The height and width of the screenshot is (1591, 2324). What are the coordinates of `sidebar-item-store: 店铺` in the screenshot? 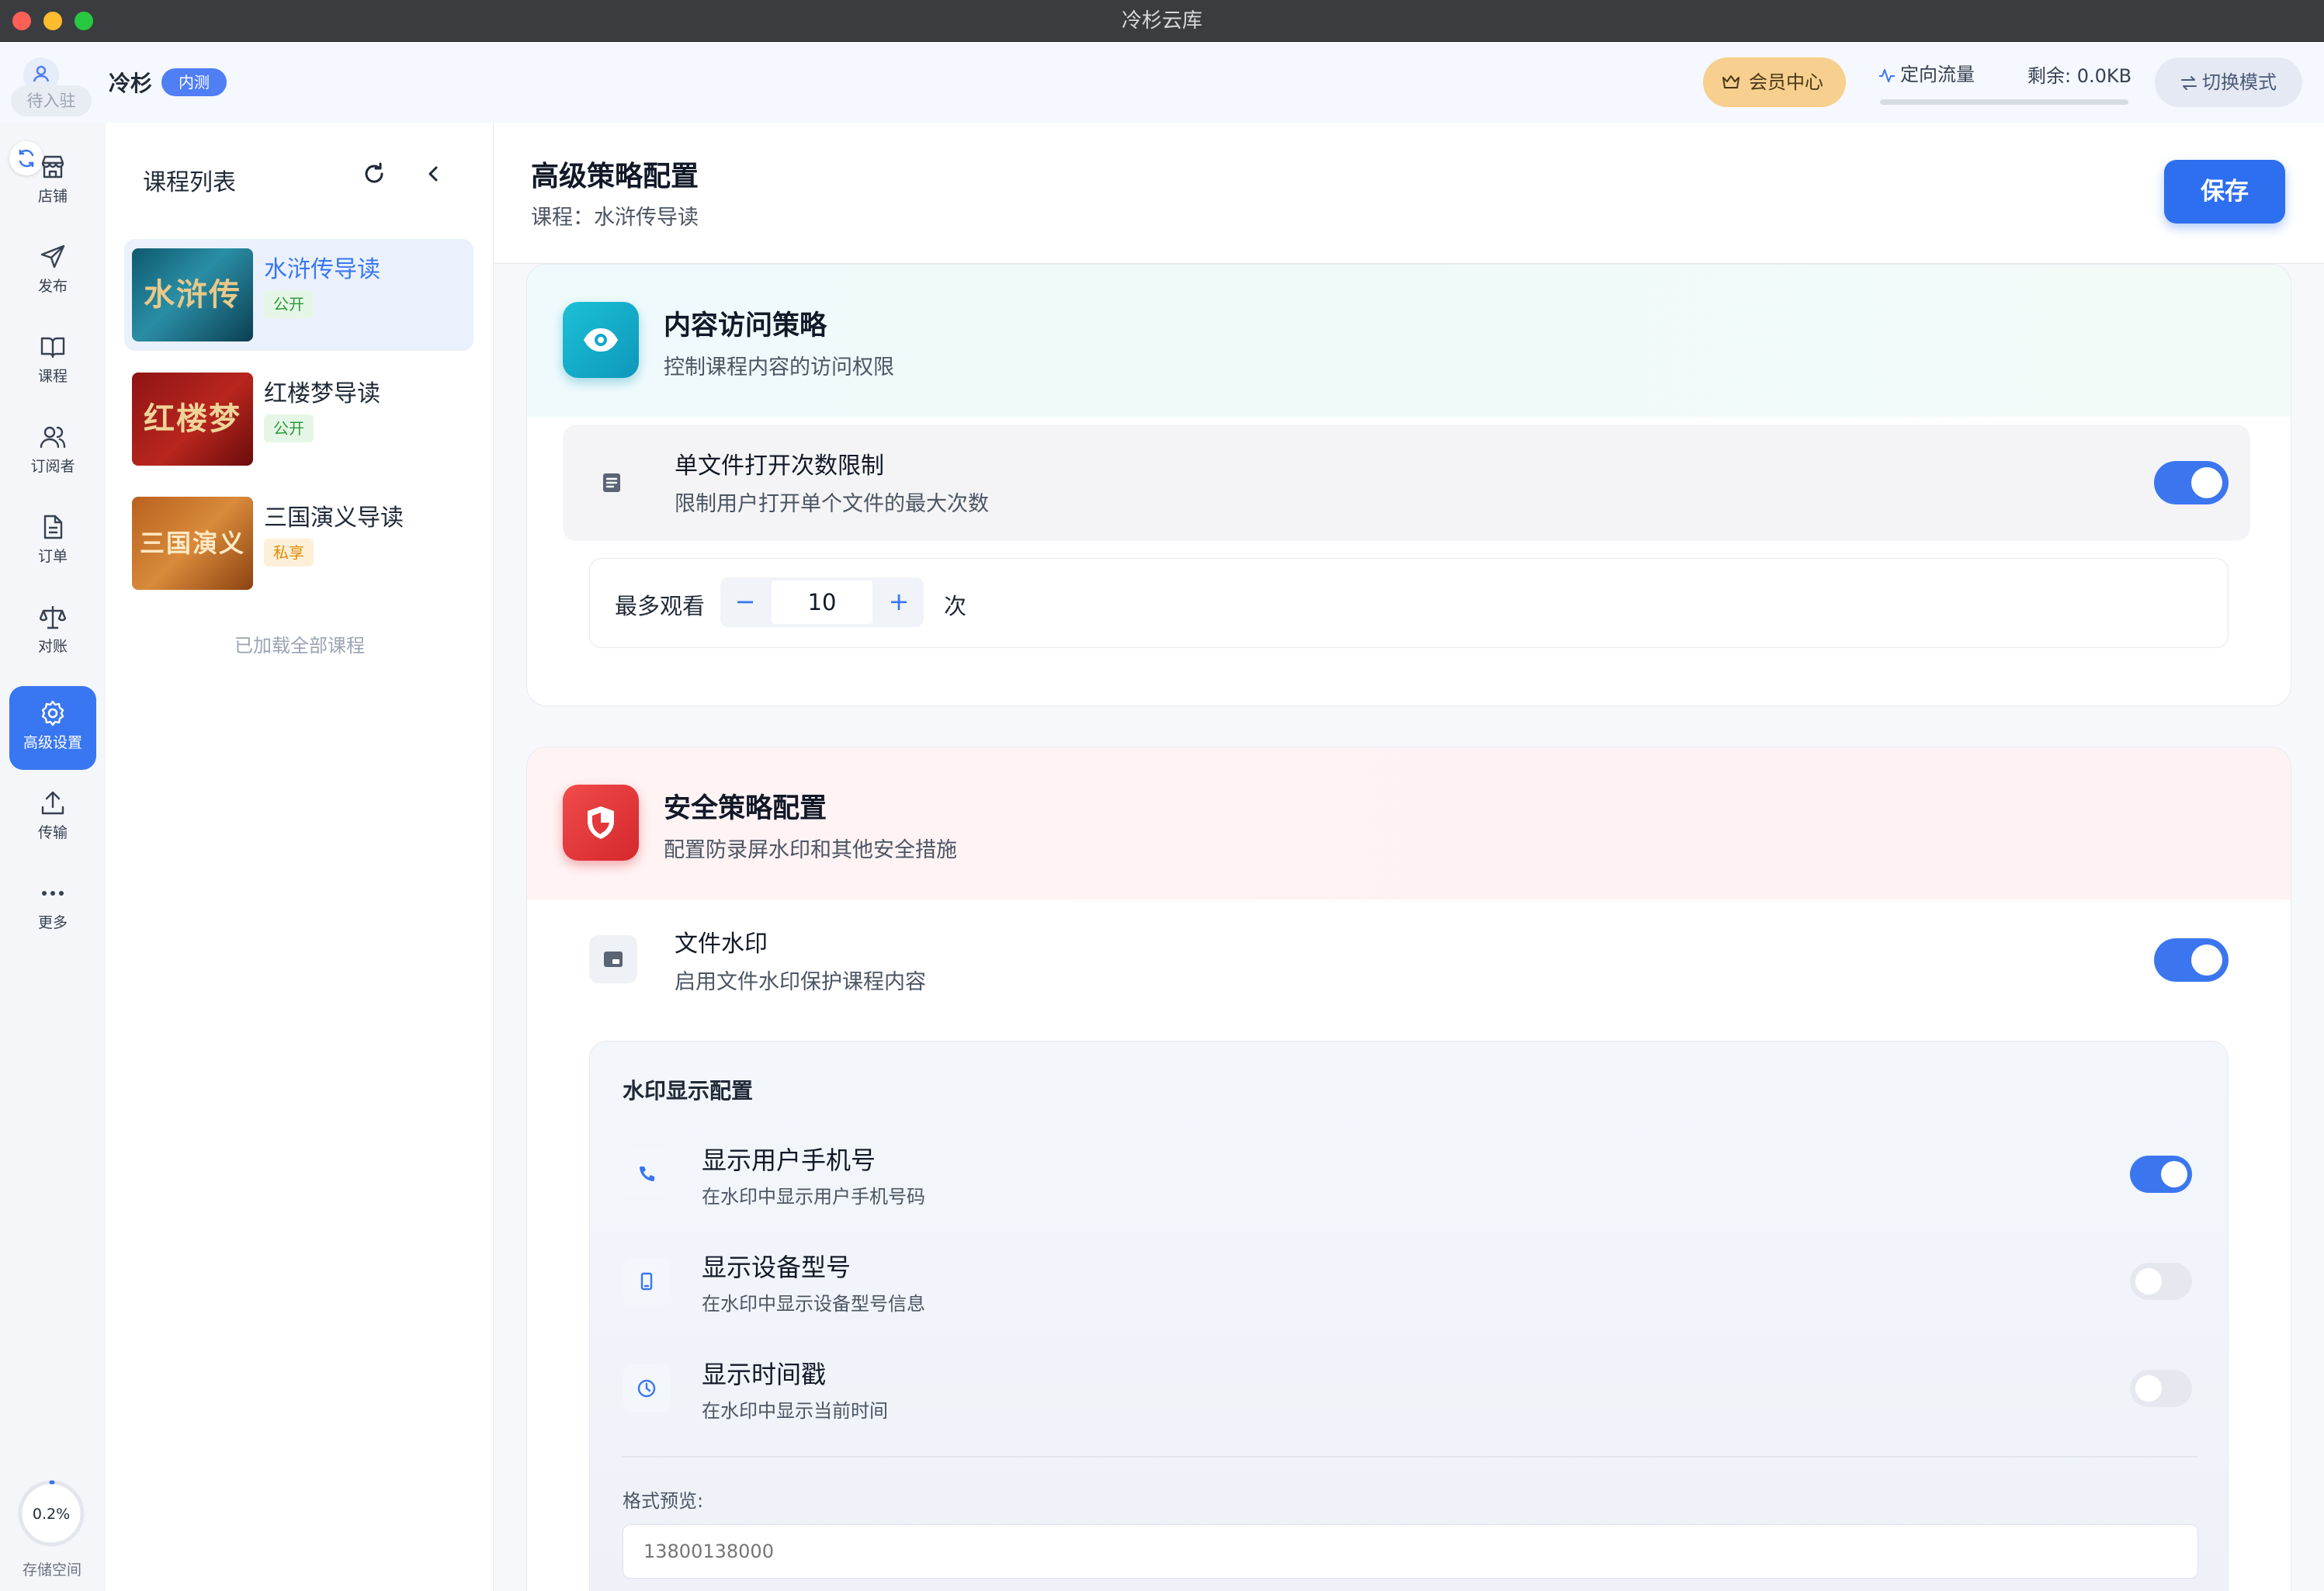 It's located at (53, 182).